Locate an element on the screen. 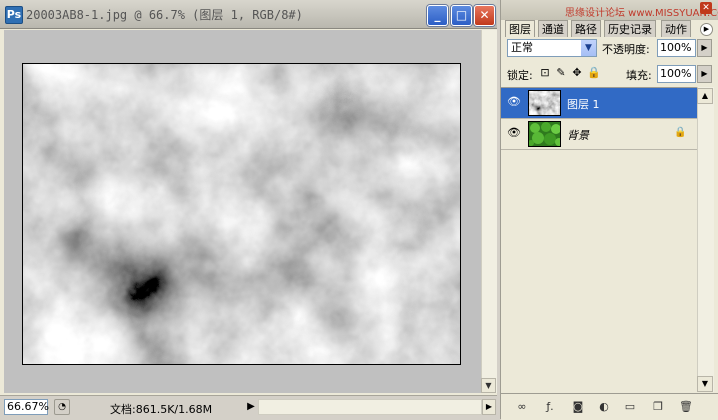  layer-style-icon: ƒ. is located at coordinates (550, 407).